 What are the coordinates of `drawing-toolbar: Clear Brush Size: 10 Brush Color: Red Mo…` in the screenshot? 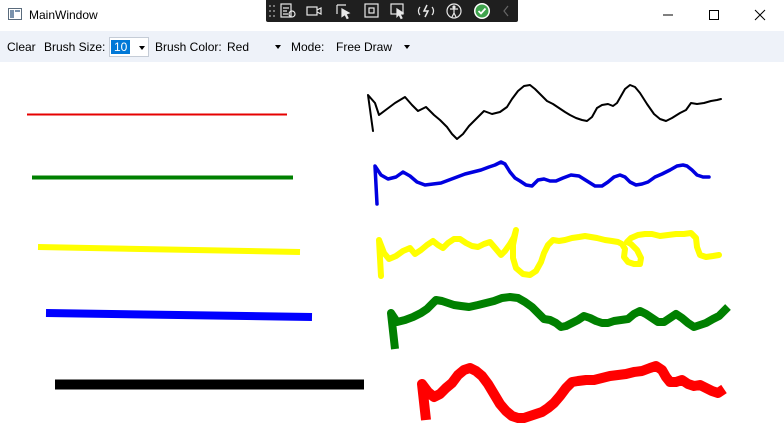 It's located at (392, 46).